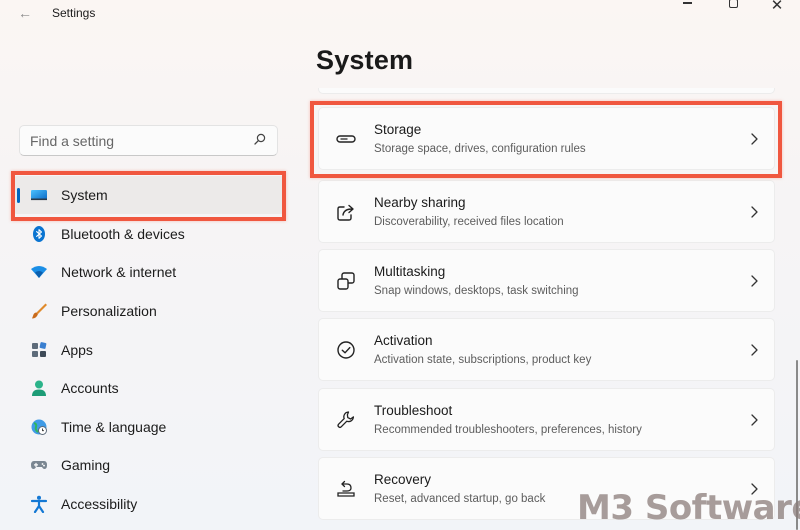 The image size is (800, 530). What do you see at coordinates (687, 3) in the screenshot?
I see `minimize-icon` at bounding box center [687, 3].